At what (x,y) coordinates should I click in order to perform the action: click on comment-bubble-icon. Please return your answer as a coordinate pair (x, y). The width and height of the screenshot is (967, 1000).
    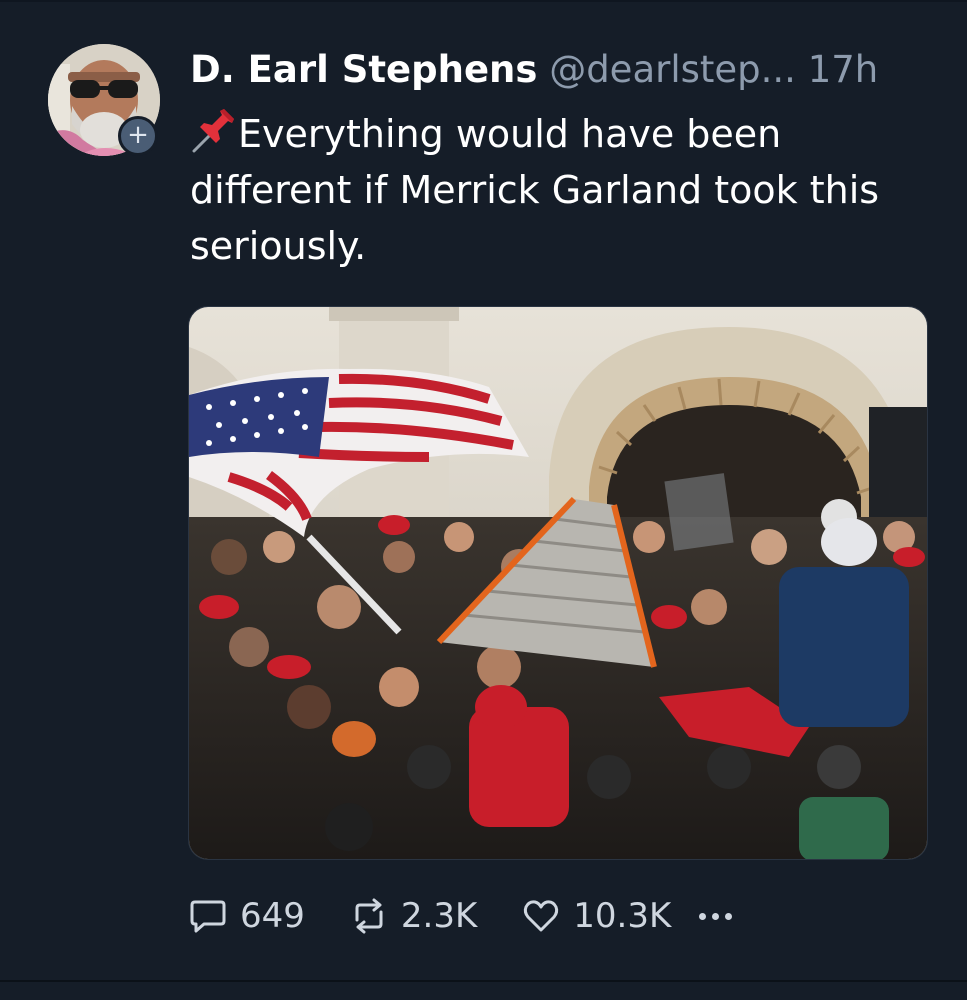
    Looking at the image, I should click on (208, 916).